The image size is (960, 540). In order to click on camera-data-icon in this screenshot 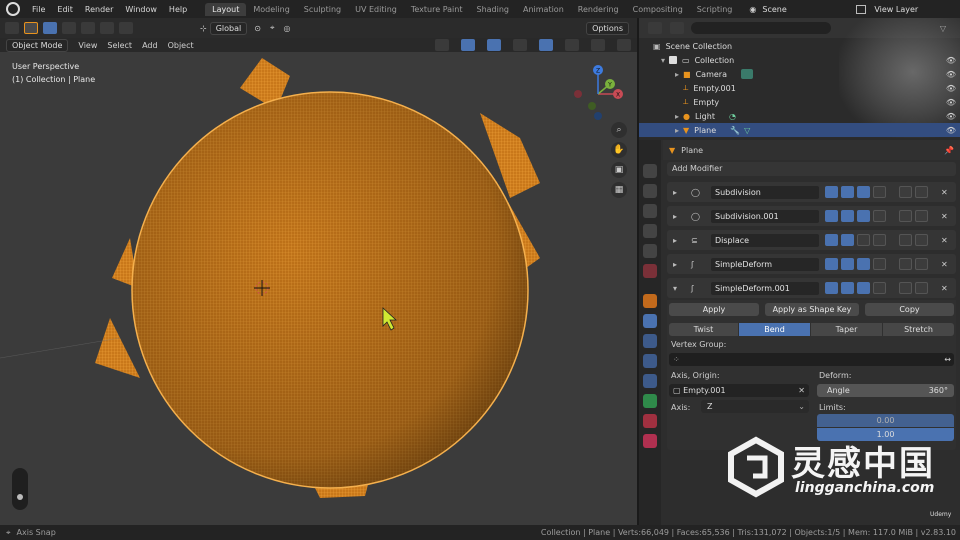, I will do `click(746, 74)`.